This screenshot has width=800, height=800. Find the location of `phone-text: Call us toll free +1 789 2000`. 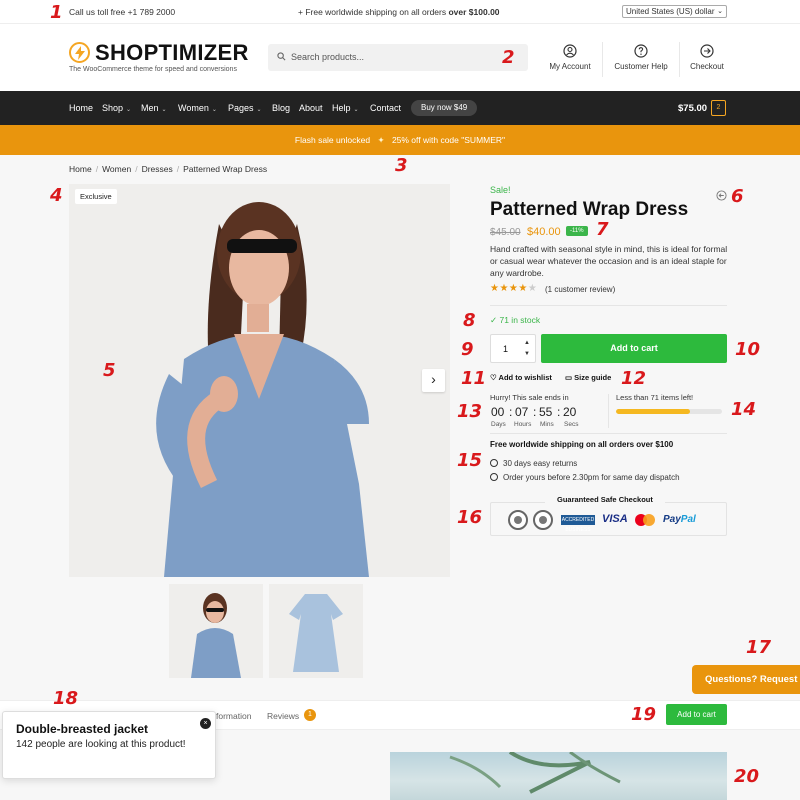

phone-text: Call us toll free +1 789 2000 is located at coordinates (122, 12).